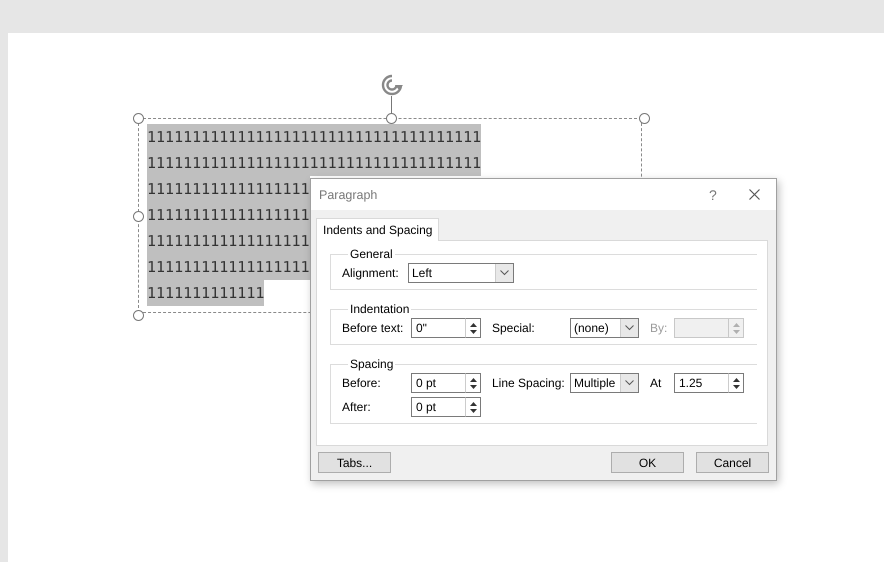 This screenshot has width=884, height=562. Describe the element at coordinates (373, 328) in the screenshot. I see `field-label: Before text:` at that location.